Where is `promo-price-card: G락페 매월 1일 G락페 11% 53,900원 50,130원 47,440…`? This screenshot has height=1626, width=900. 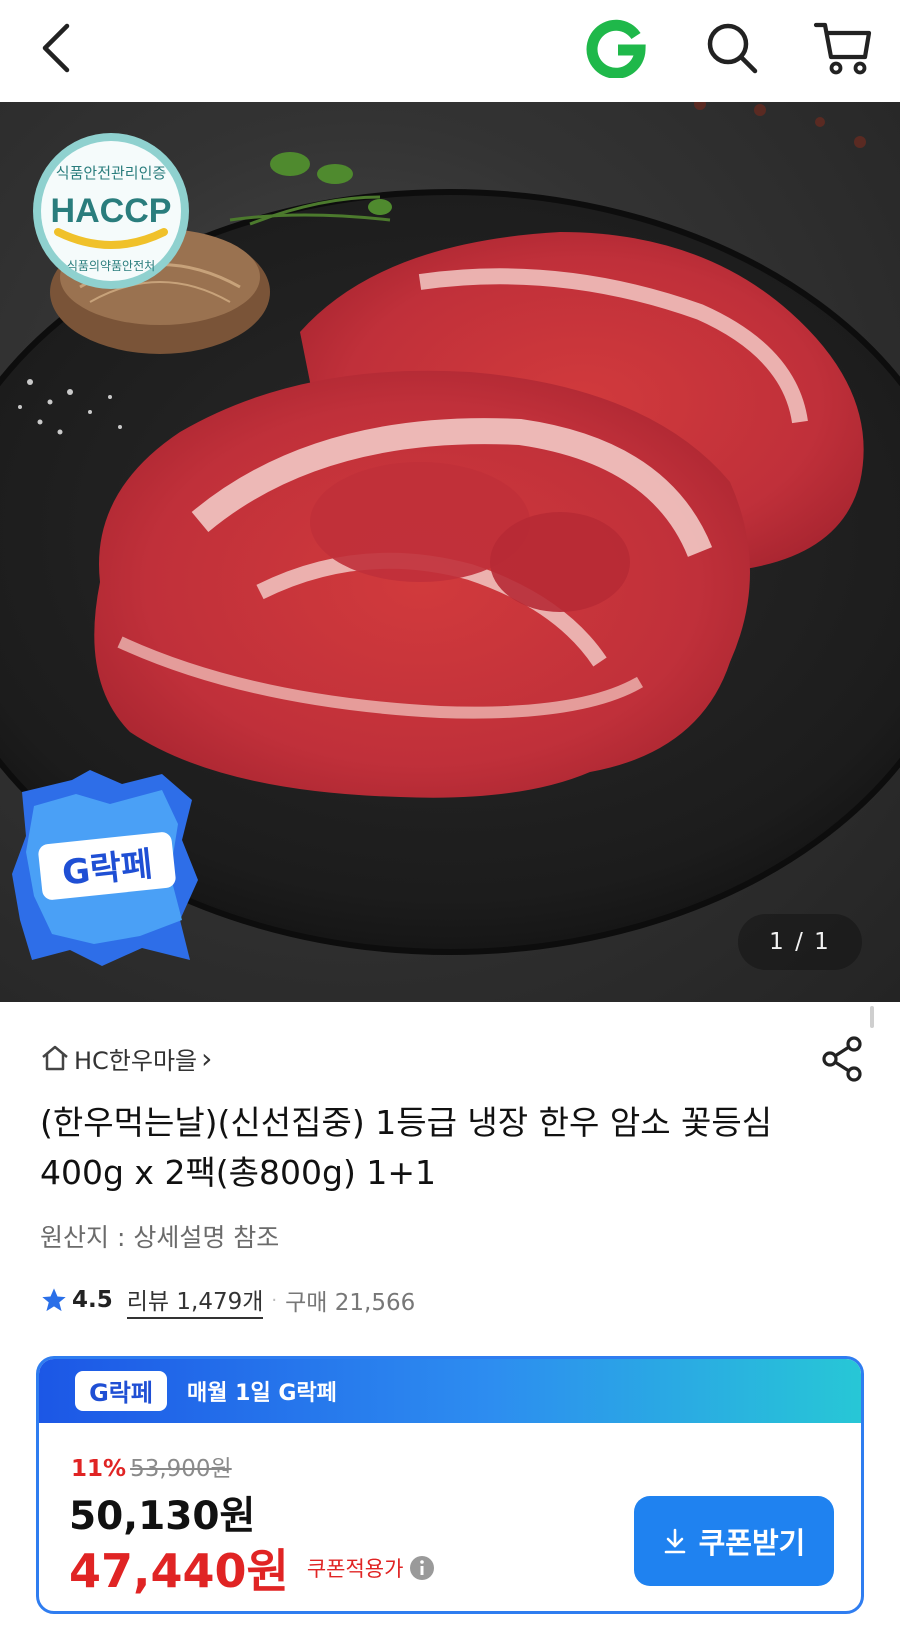 promo-price-card: G락페 매월 1일 G락페 11% 53,900원 50,130원 47,440… is located at coordinates (450, 1485).